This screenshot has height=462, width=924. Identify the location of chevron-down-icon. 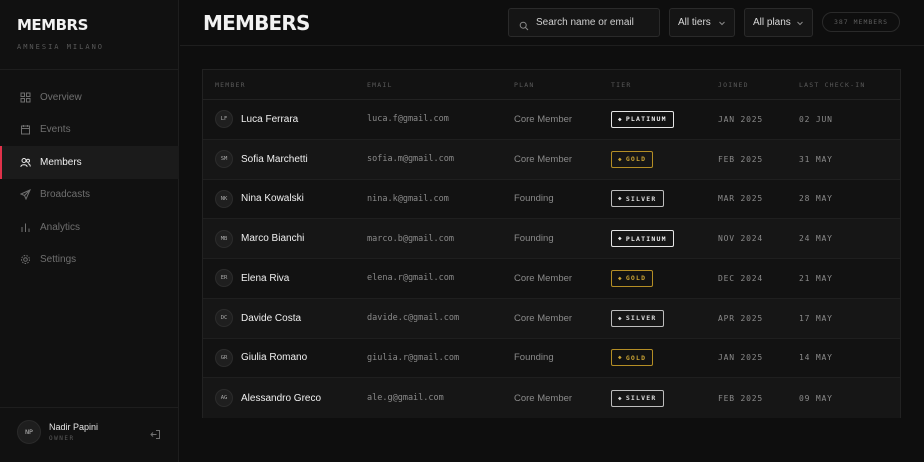
(800, 23).